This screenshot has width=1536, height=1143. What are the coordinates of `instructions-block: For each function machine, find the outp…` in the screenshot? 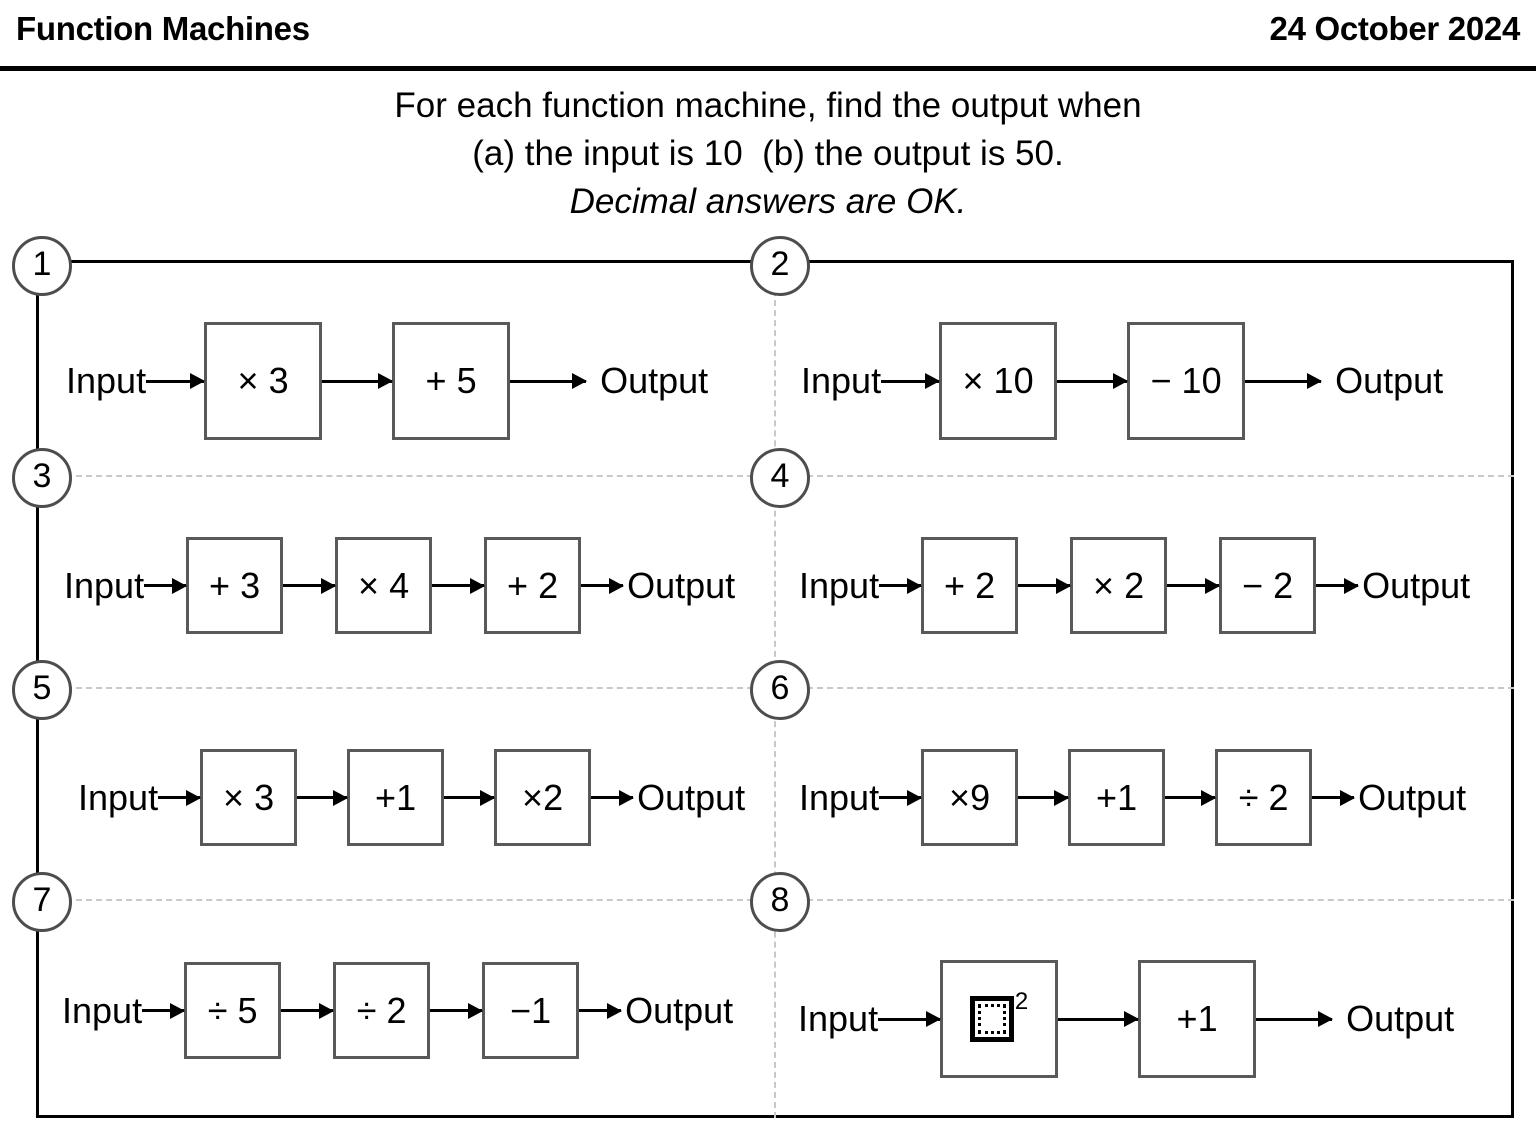 It's located at (768, 154).